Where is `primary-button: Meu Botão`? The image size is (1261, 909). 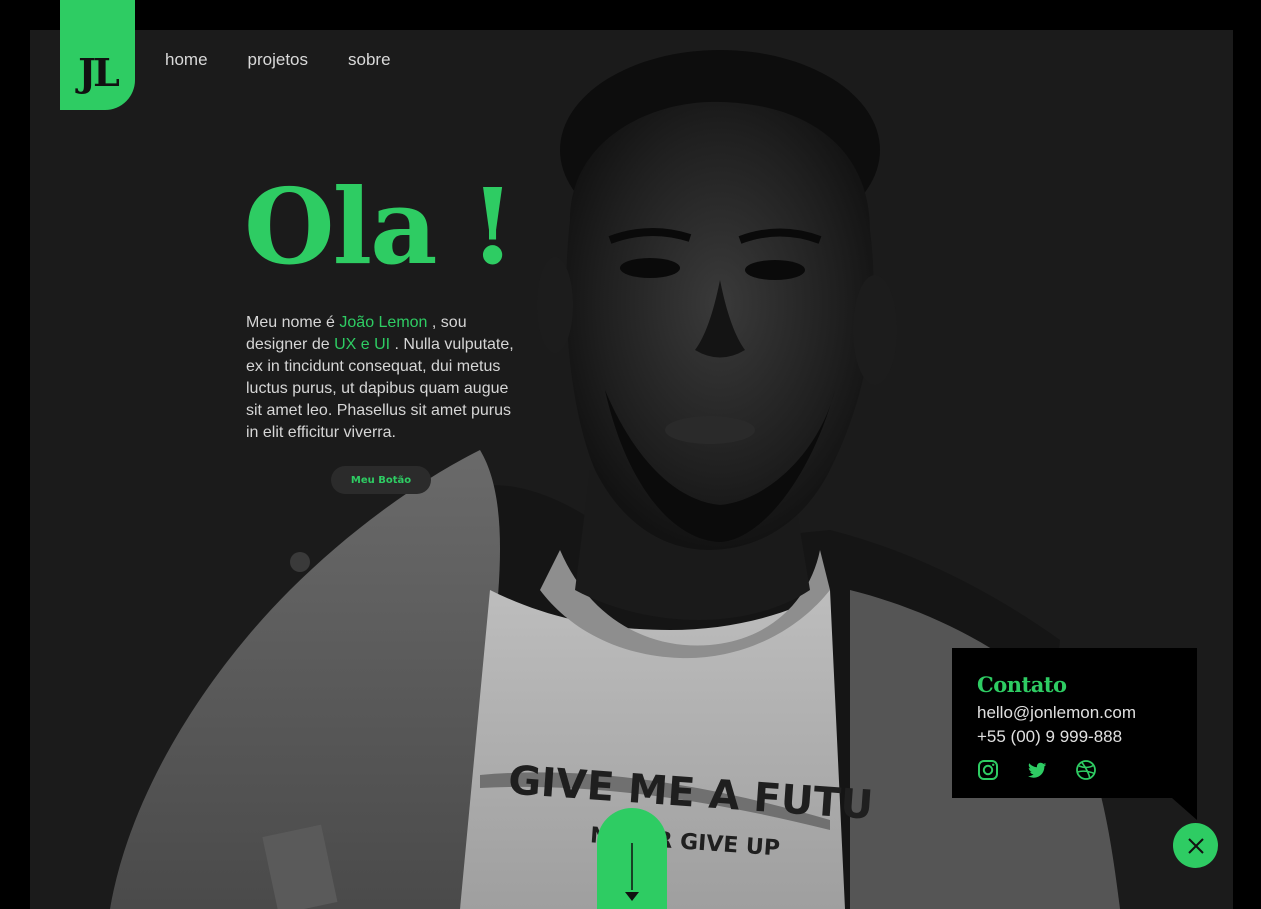 primary-button: Meu Botão is located at coordinates (381, 480).